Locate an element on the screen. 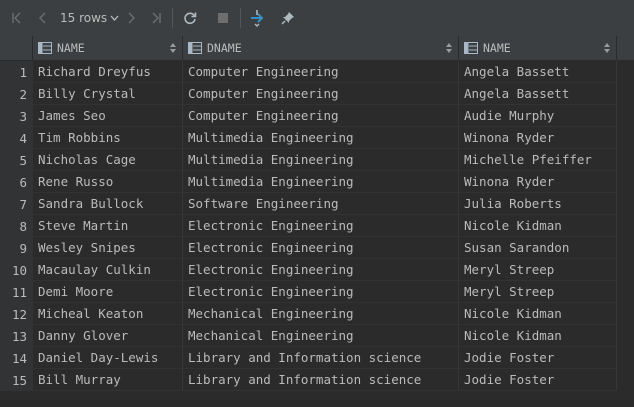 The image size is (634, 407). cell-name-2: Julia Roberts is located at coordinates (538, 204).